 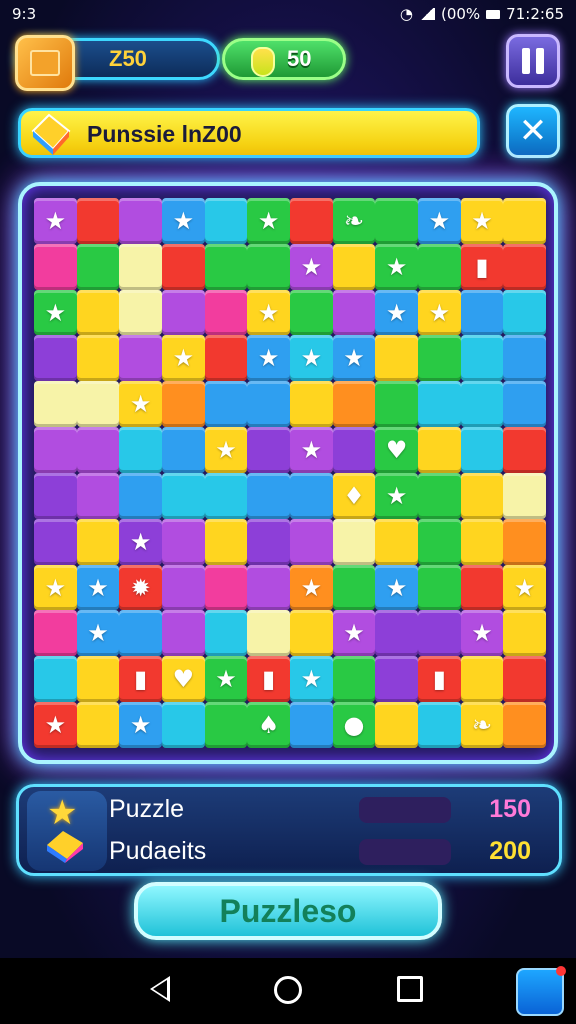 I want to click on recent-apps-icon, so click(x=410, y=989).